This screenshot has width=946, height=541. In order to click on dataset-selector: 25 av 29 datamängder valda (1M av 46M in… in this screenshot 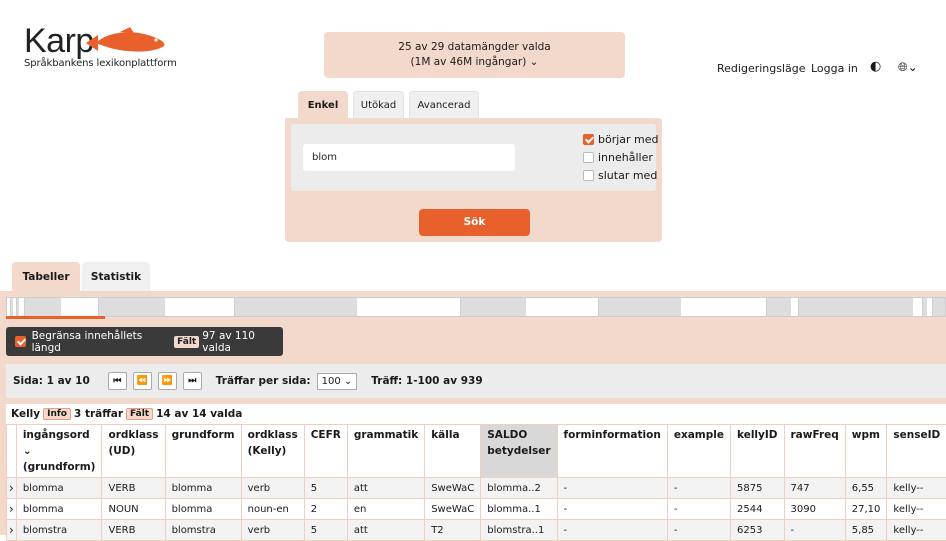, I will do `click(474, 55)`.